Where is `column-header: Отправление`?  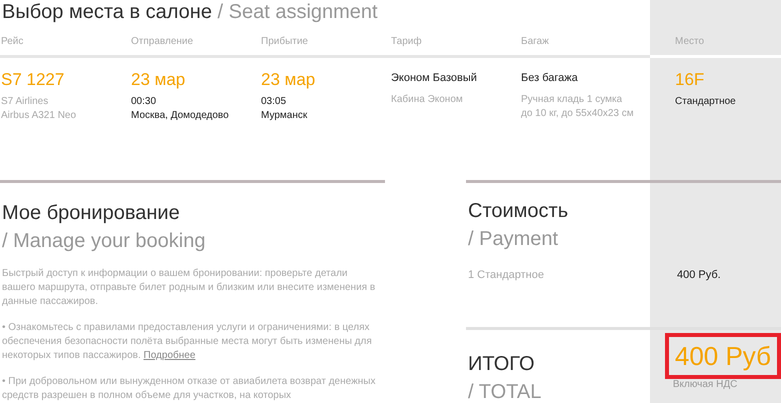 column-header: Отправление is located at coordinates (195, 41).